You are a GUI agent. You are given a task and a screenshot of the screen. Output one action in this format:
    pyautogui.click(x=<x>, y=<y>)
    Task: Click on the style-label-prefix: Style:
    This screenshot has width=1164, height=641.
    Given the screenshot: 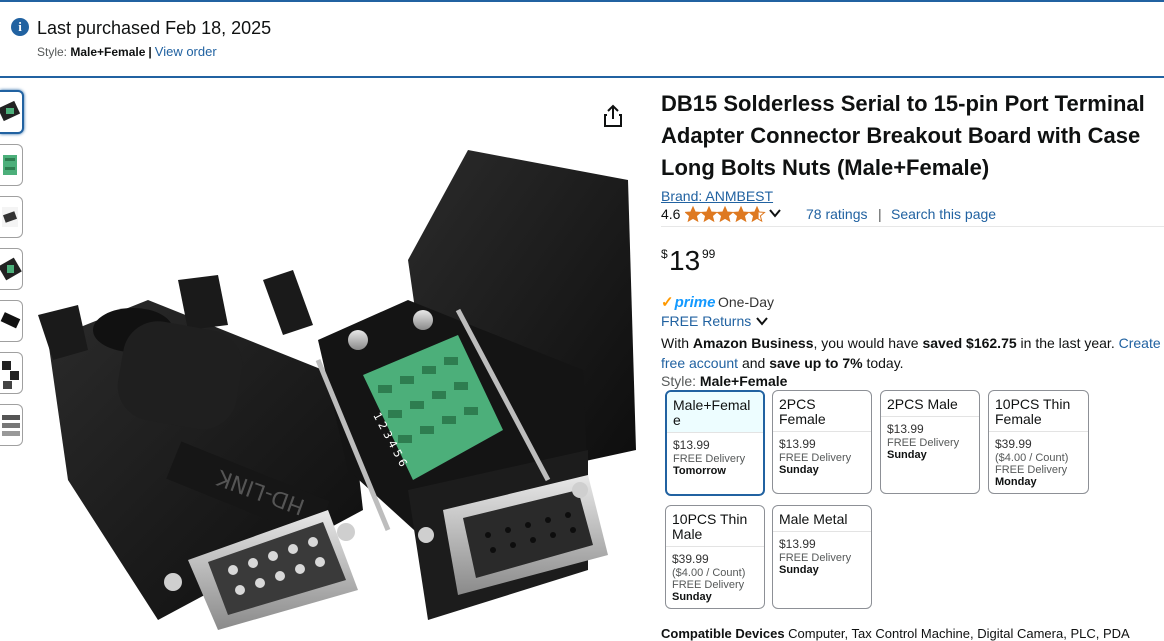 What is the action you would take?
    pyautogui.click(x=680, y=381)
    